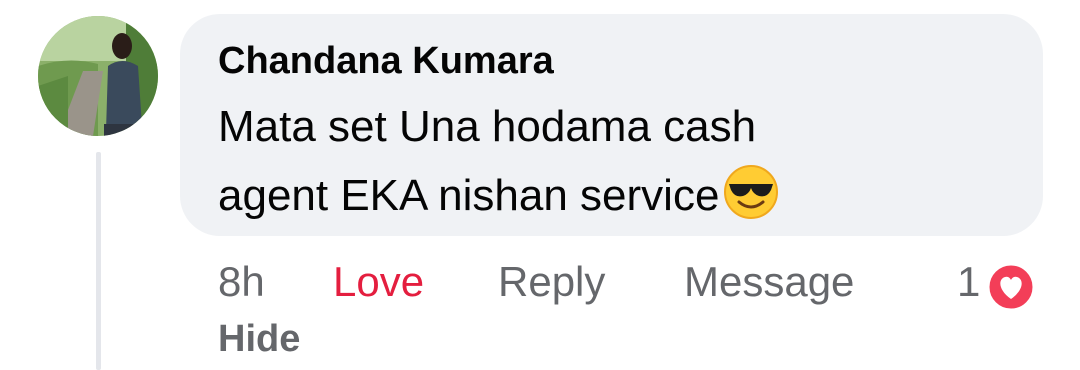  Describe the element at coordinates (98, 76) in the screenshot. I see `avatar` at that location.